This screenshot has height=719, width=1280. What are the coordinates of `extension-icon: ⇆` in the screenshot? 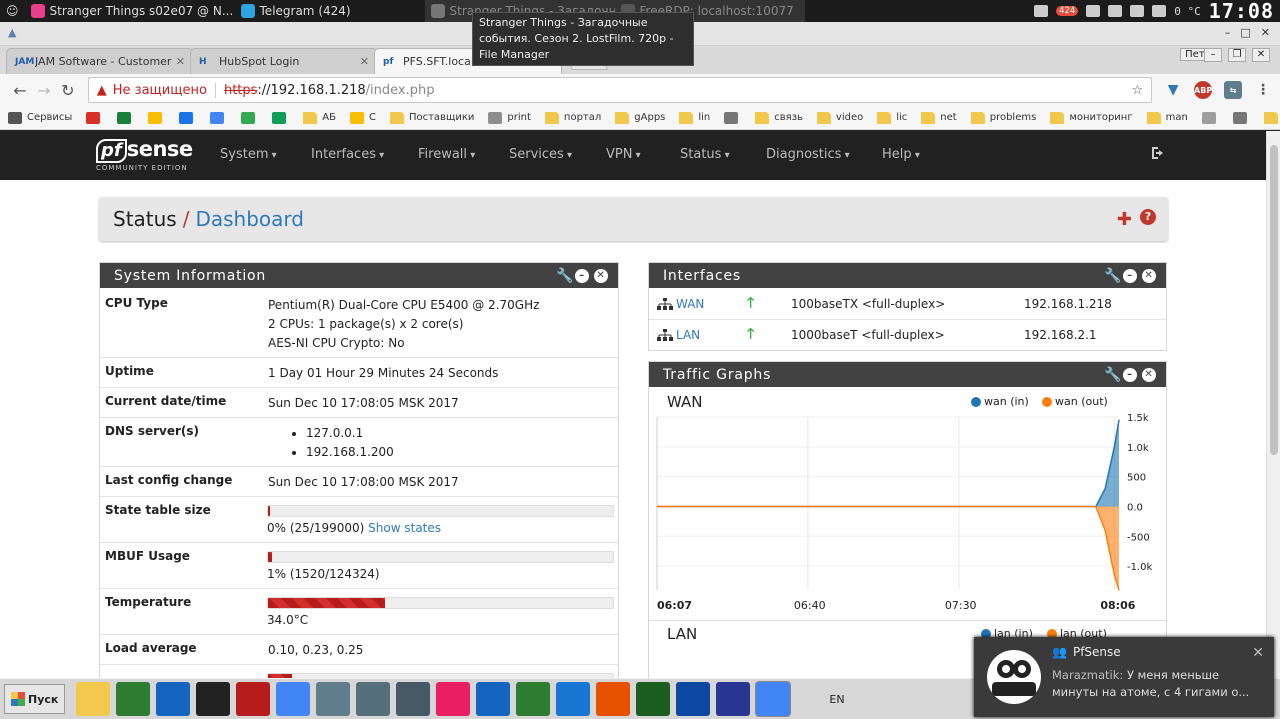 It's located at (1233, 90).